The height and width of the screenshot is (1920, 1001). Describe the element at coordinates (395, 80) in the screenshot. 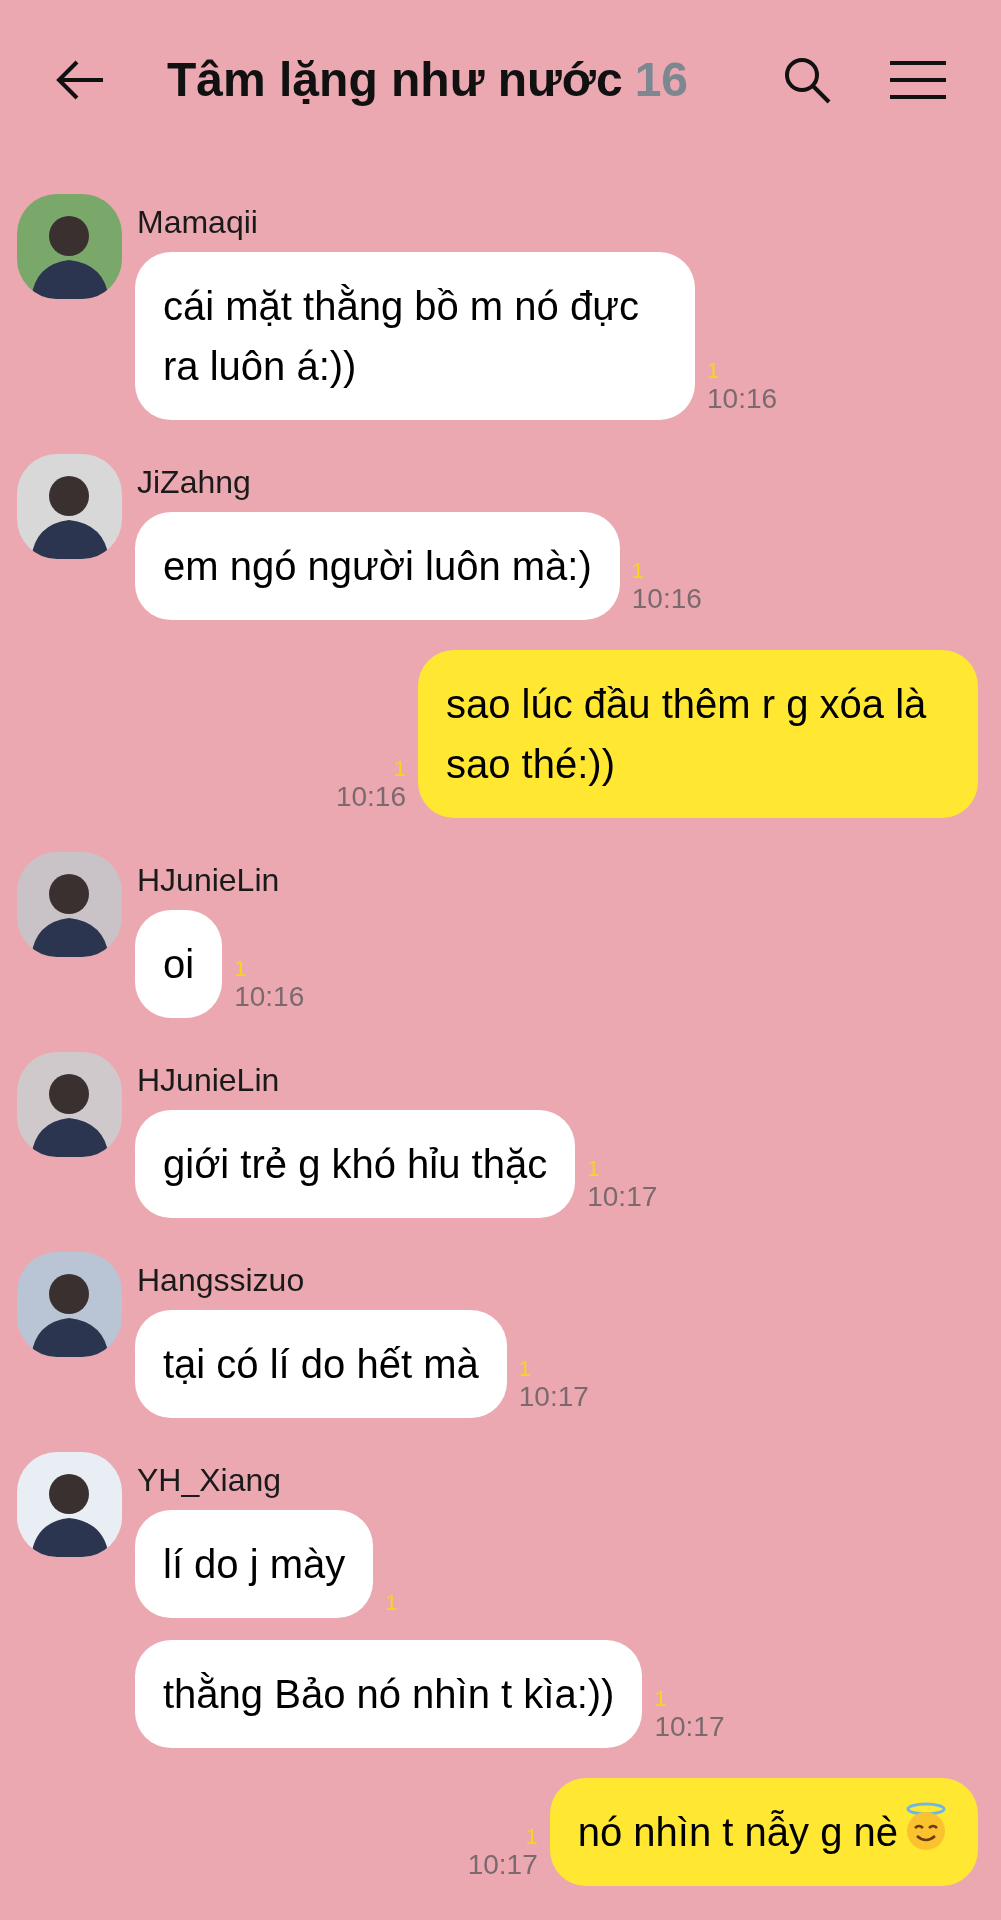

I see `chat-title: Tâm lặng như nước` at that location.